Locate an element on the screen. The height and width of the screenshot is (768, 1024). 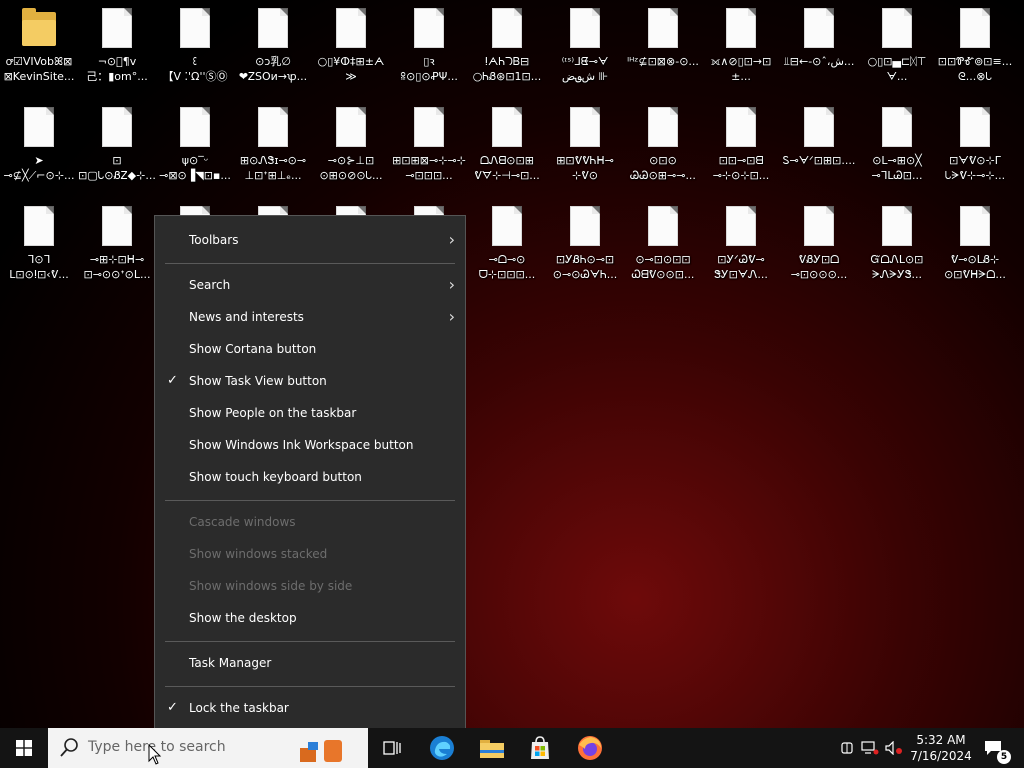
file-explorer-button is located at coordinates (492, 748).